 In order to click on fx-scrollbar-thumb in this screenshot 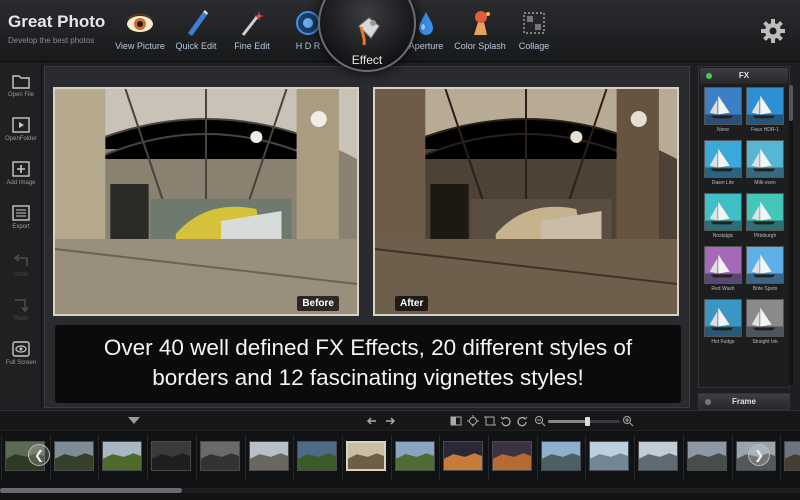, I will do `click(791, 103)`.